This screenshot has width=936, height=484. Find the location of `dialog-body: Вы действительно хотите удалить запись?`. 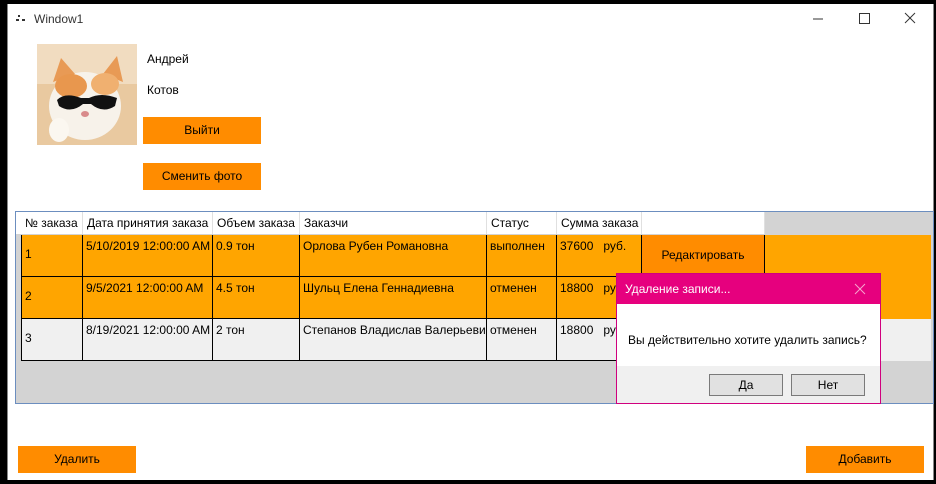

dialog-body: Вы действительно хотите удалить запись? is located at coordinates (748, 335).